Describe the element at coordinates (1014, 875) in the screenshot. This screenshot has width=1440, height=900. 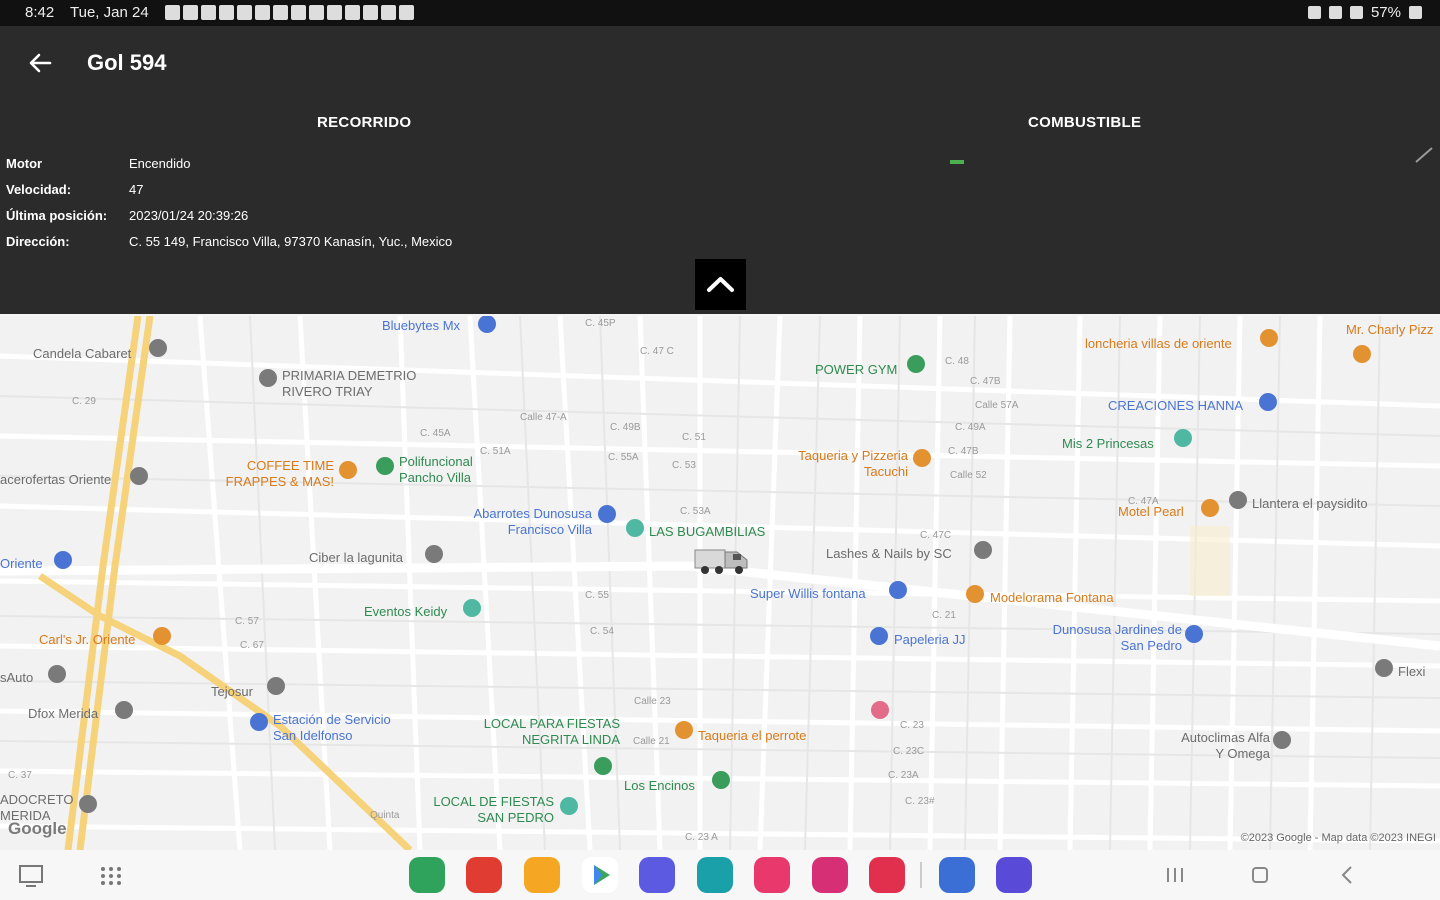
I see `pen-app-icon` at that location.